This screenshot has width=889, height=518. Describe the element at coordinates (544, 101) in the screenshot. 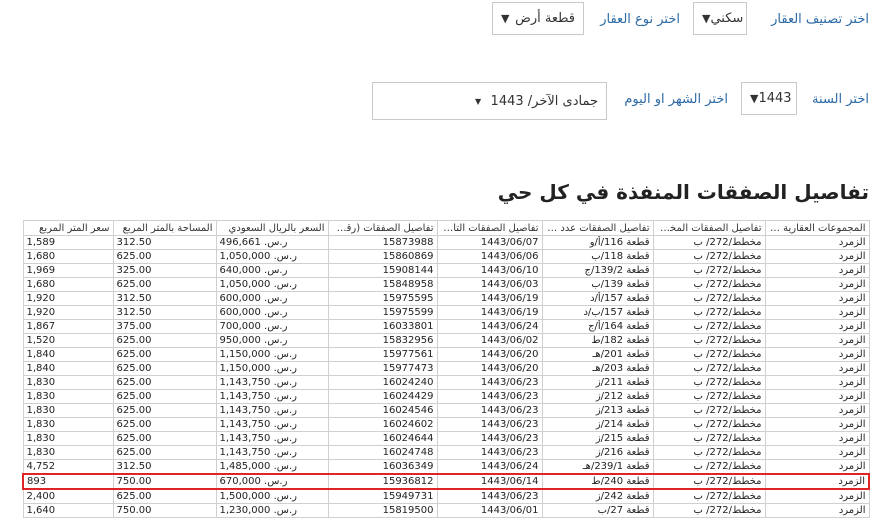

I see `month-value: جمادى الآخر/ 1443` at that location.